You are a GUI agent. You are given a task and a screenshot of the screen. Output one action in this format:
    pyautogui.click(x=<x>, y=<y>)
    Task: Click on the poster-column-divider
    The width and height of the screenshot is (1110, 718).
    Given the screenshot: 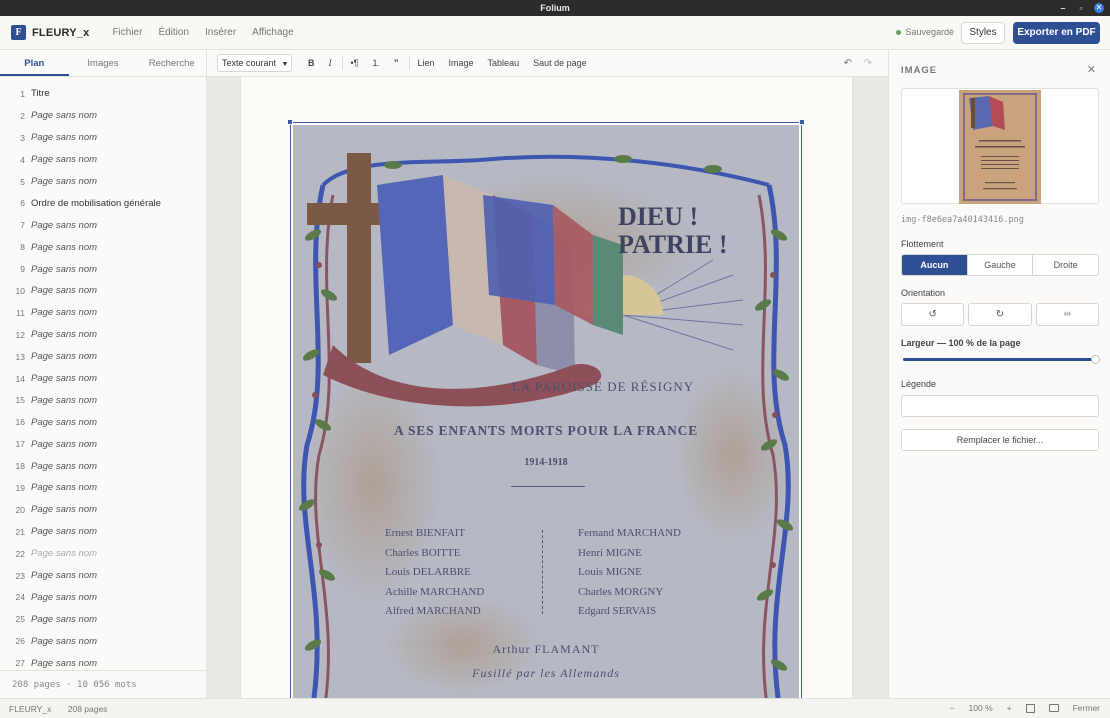 What is the action you would take?
    pyautogui.click(x=542, y=572)
    